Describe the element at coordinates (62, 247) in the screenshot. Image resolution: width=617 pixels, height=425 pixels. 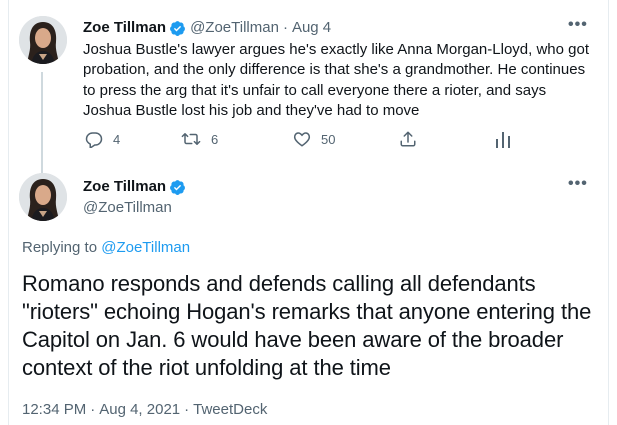
I see `replying-to-label: Replying to` at that location.